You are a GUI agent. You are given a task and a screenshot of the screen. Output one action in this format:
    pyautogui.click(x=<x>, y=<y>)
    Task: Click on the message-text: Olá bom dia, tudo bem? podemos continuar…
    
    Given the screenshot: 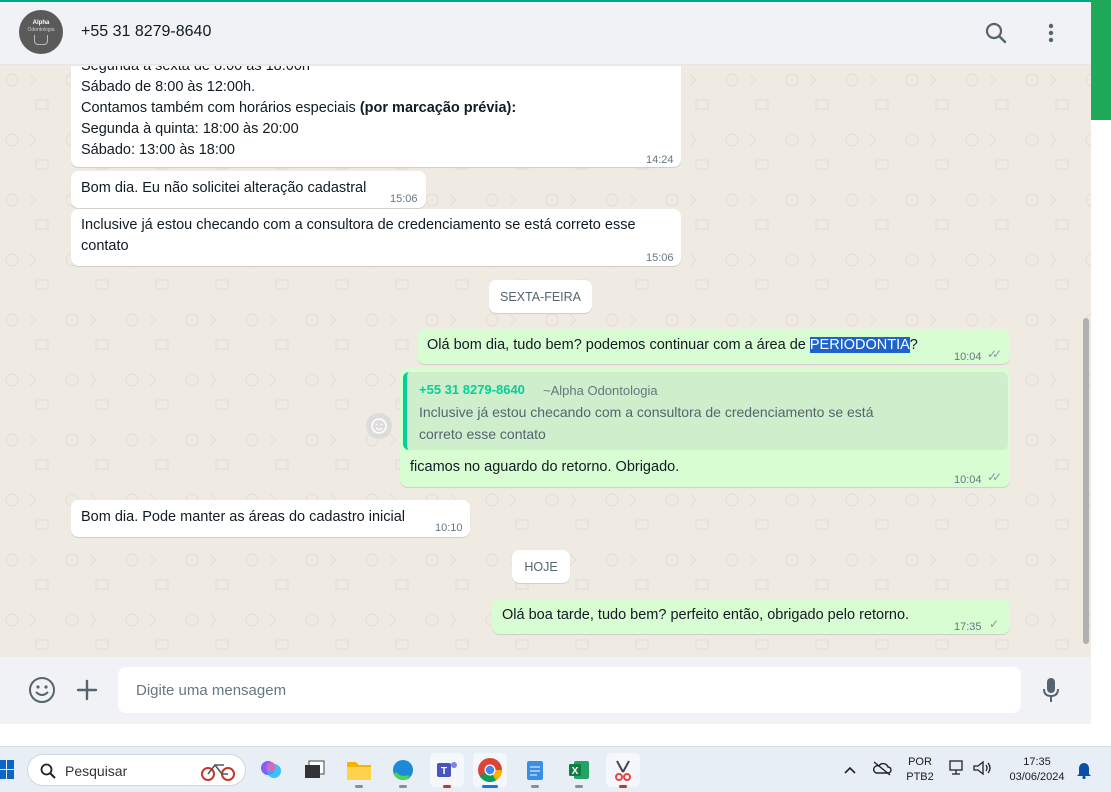 What is the action you would take?
    pyautogui.click(x=672, y=345)
    